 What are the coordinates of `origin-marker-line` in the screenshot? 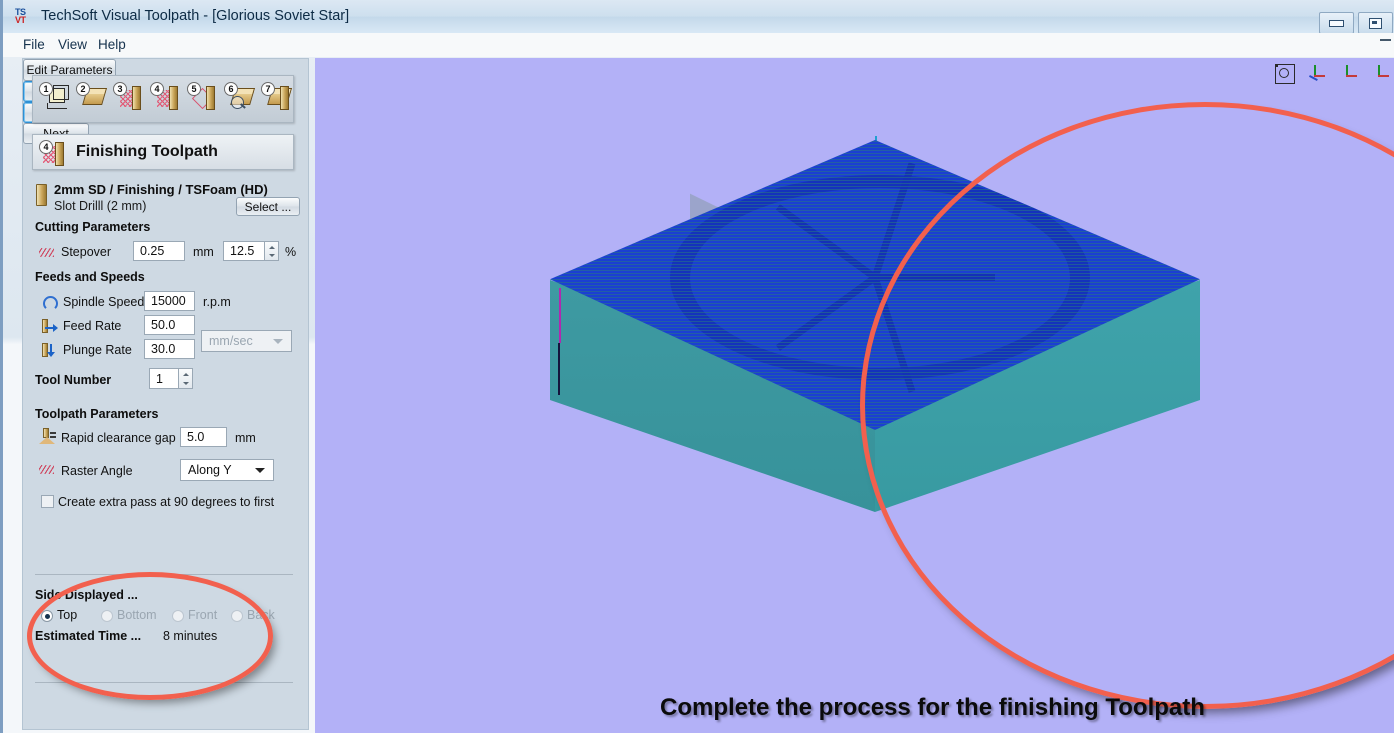 It's located at (560, 315).